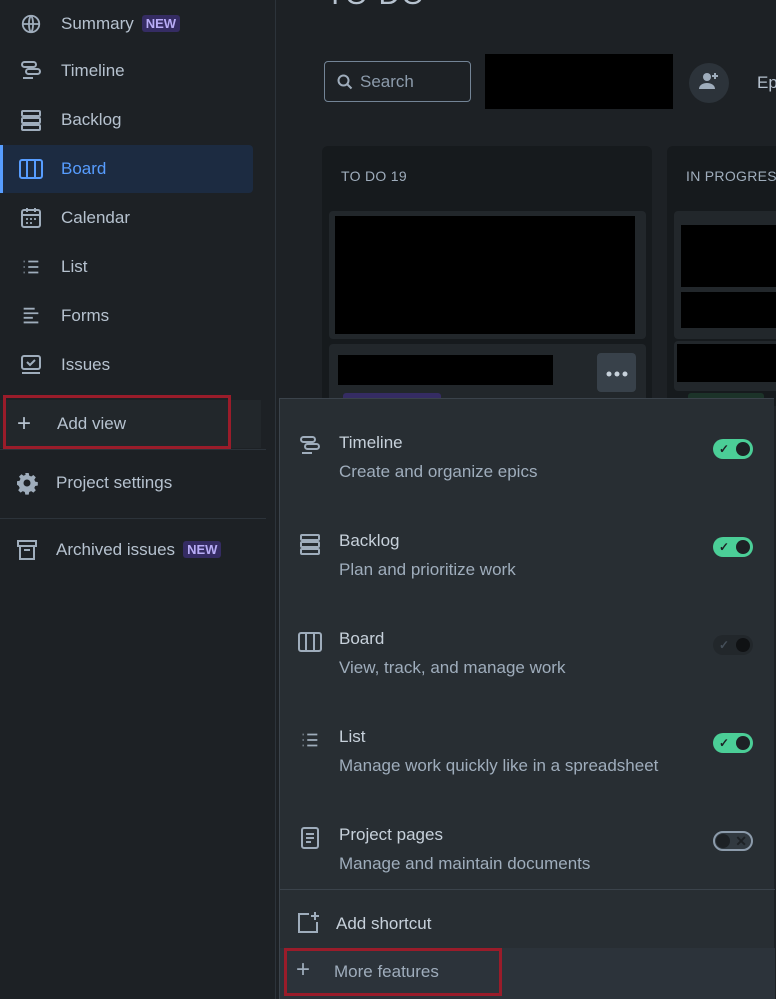 This screenshot has height=999, width=776. I want to click on feature-name: Timeline, so click(371, 442).